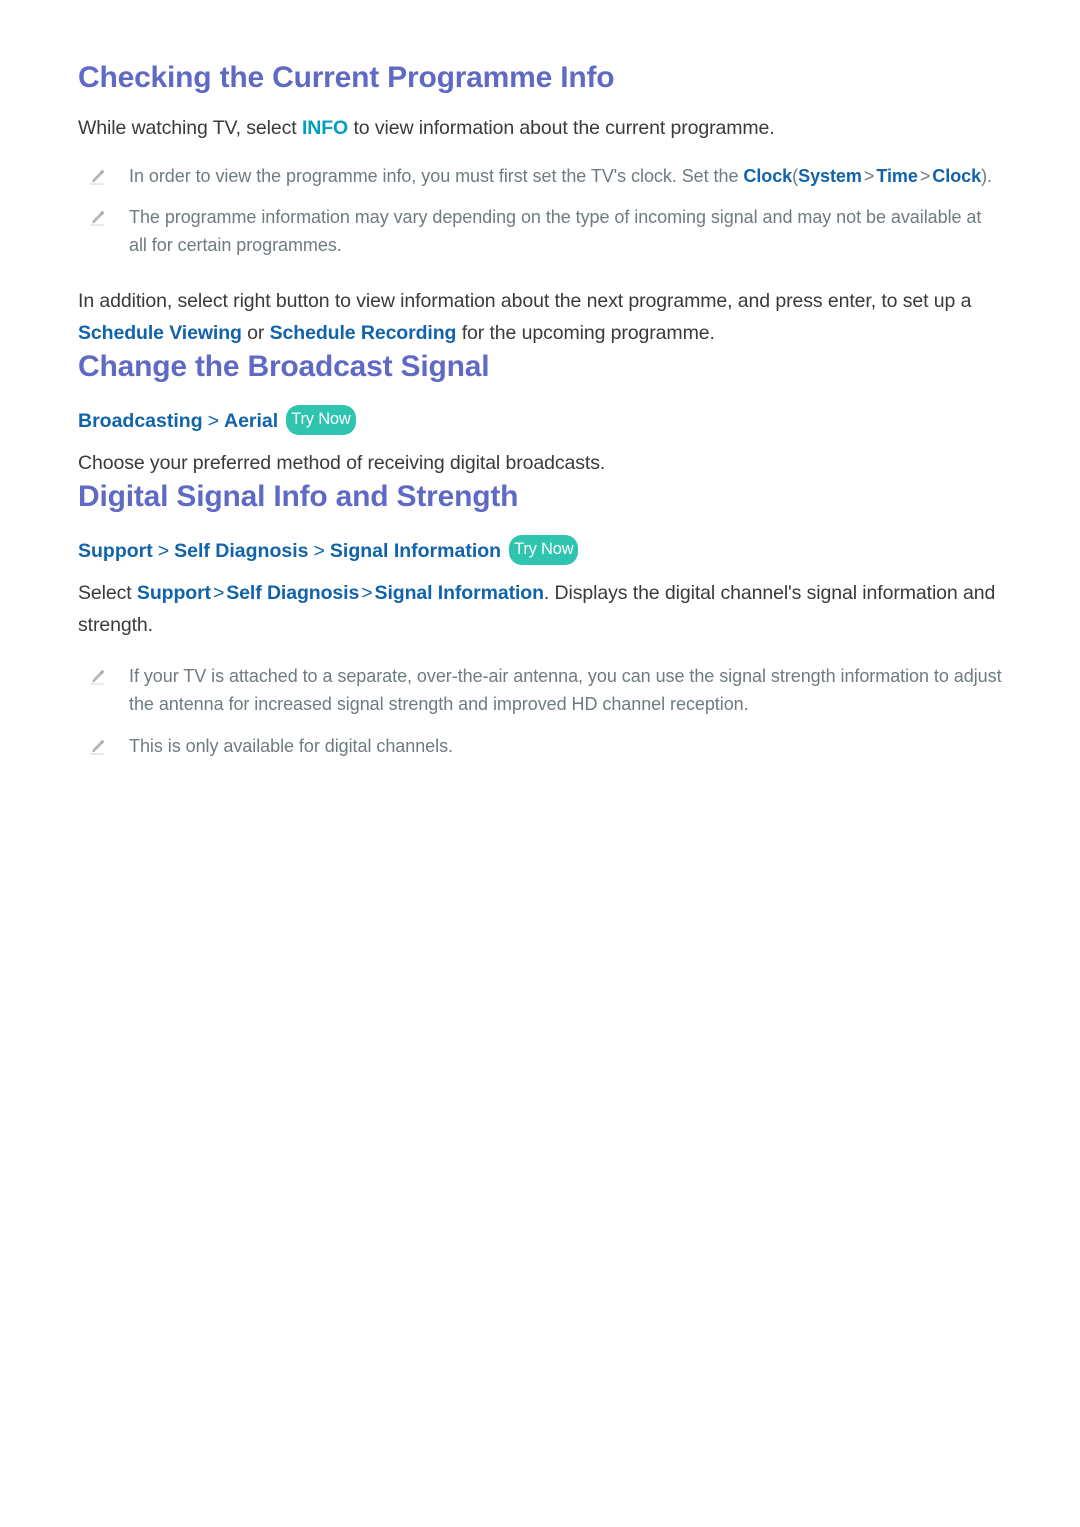  I want to click on note-text-post: ., so click(989, 175).